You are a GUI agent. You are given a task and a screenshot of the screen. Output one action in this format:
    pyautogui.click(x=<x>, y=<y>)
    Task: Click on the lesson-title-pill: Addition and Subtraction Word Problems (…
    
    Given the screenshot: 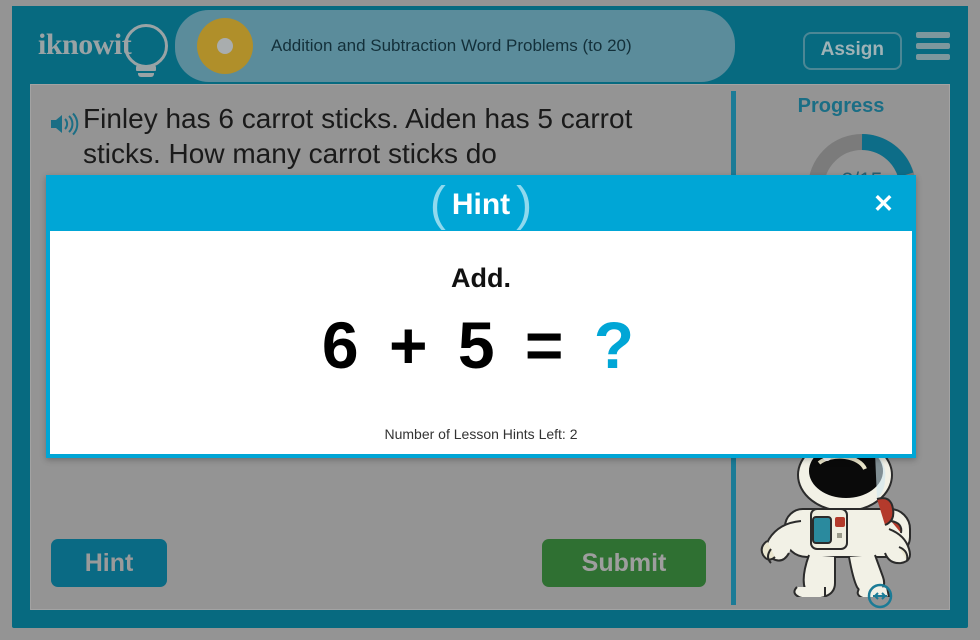 What is the action you would take?
    pyautogui.click(x=455, y=46)
    